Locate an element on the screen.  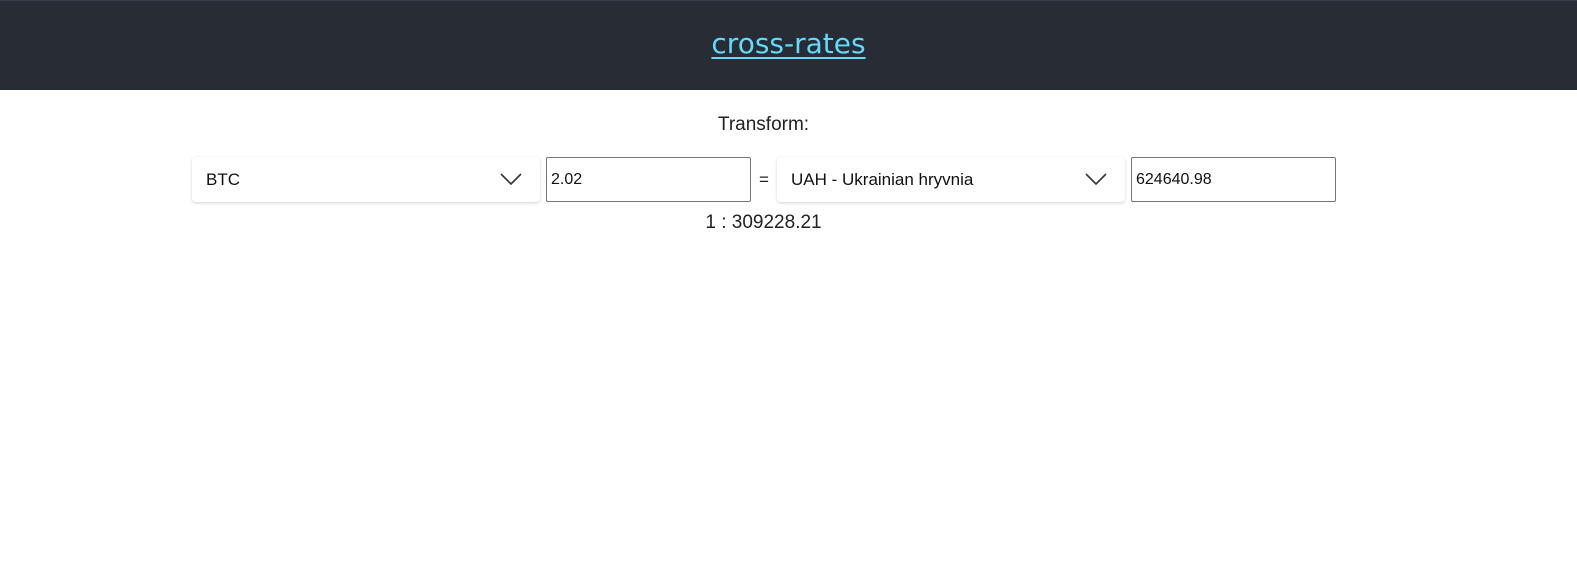
from-currency-select: BTC is located at coordinates (366, 179).